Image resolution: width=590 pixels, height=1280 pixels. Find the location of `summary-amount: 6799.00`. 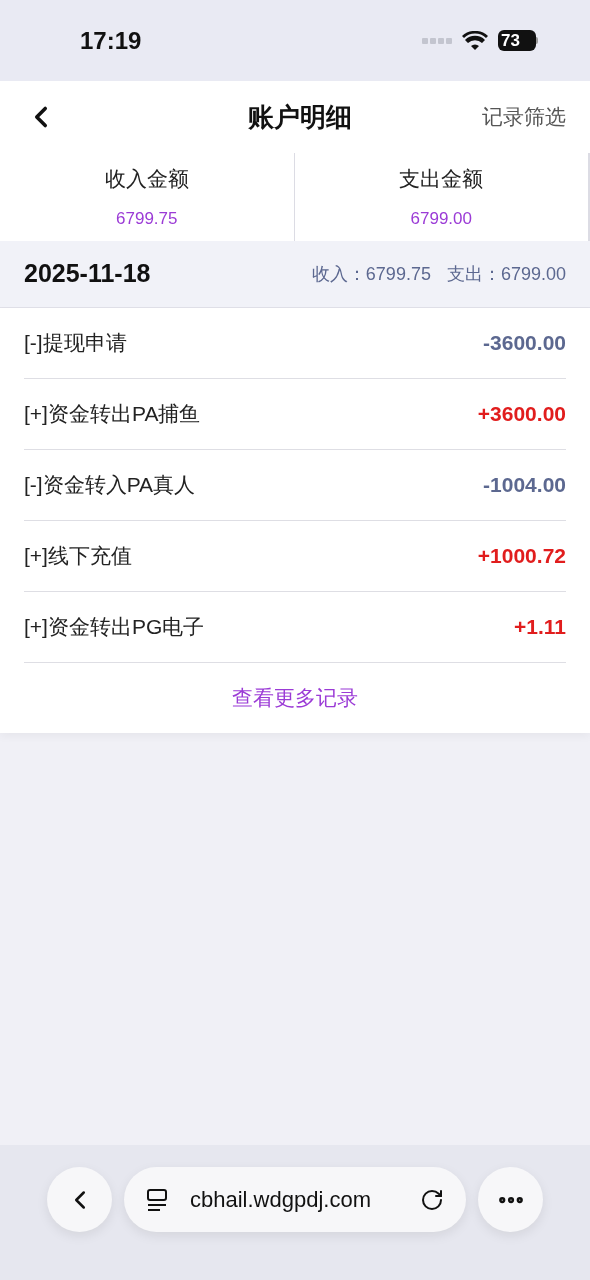

summary-amount: 6799.00 is located at coordinates (441, 219).